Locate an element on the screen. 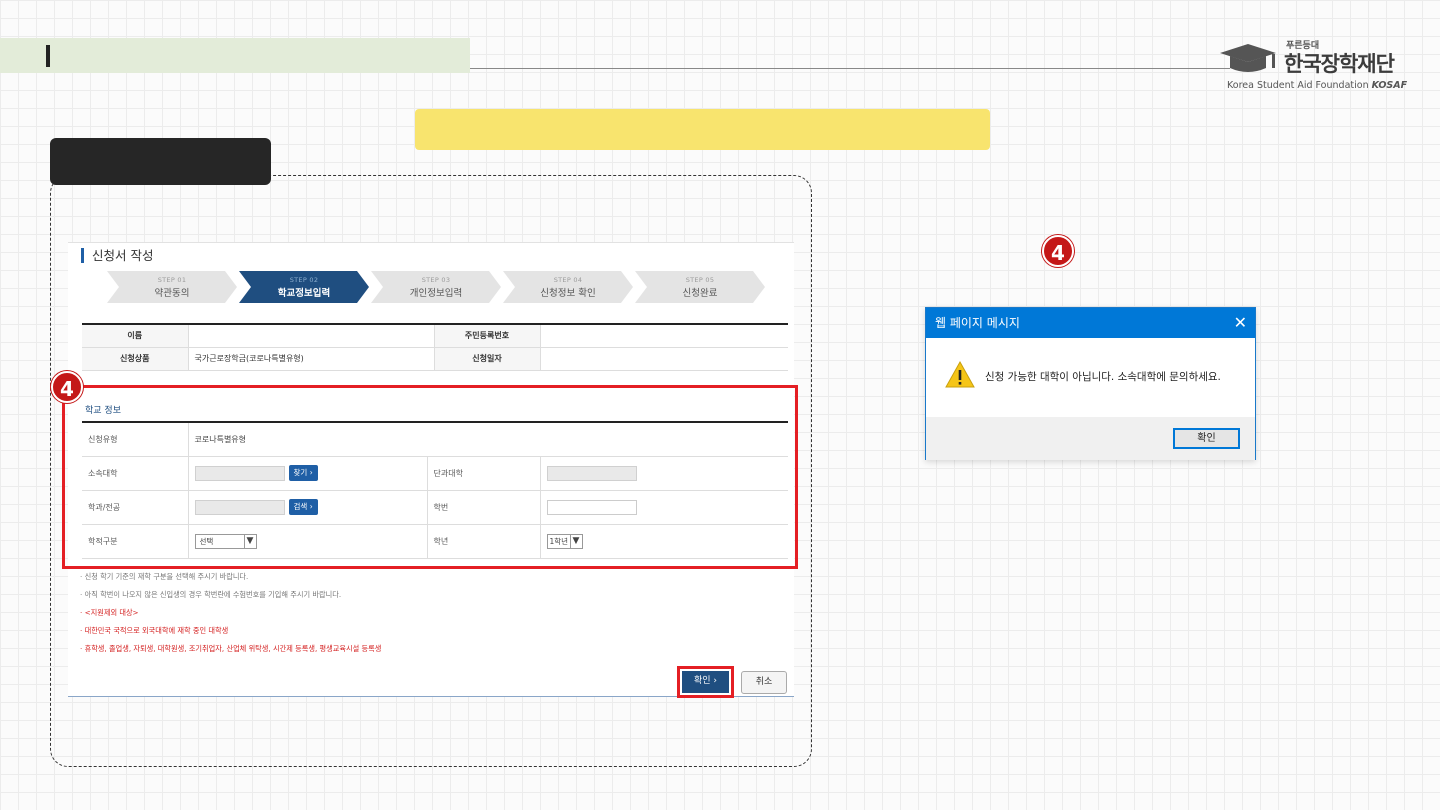  date-value is located at coordinates (663, 359).